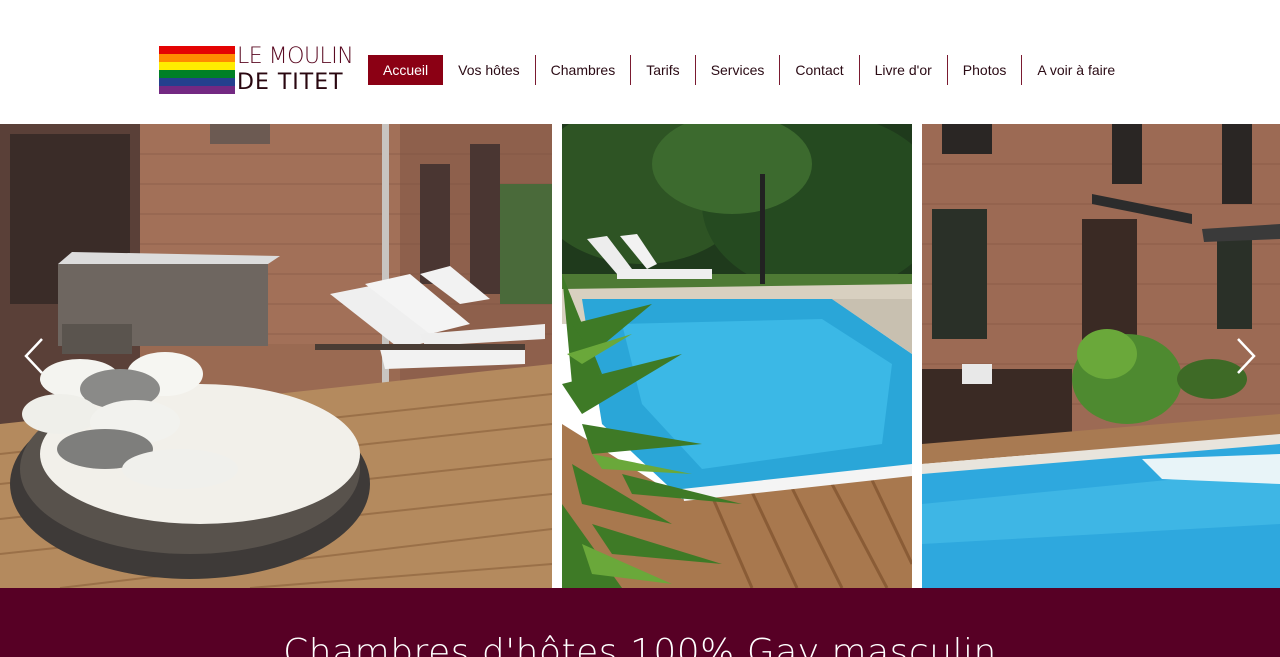  I want to click on nav-item-services: Services, so click(738, 70).